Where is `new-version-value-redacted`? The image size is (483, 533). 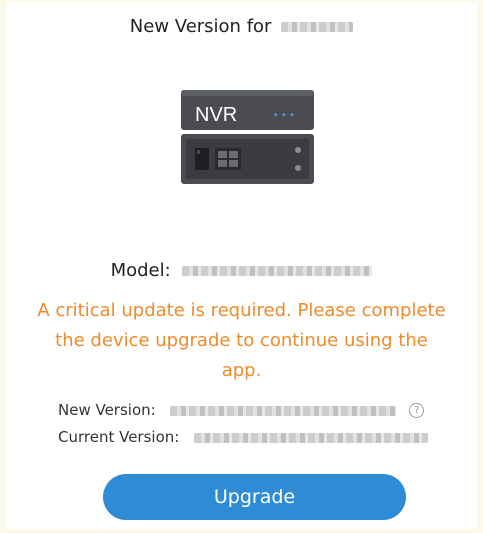
new-version-value-redacted is located at coordinates (283, 410).